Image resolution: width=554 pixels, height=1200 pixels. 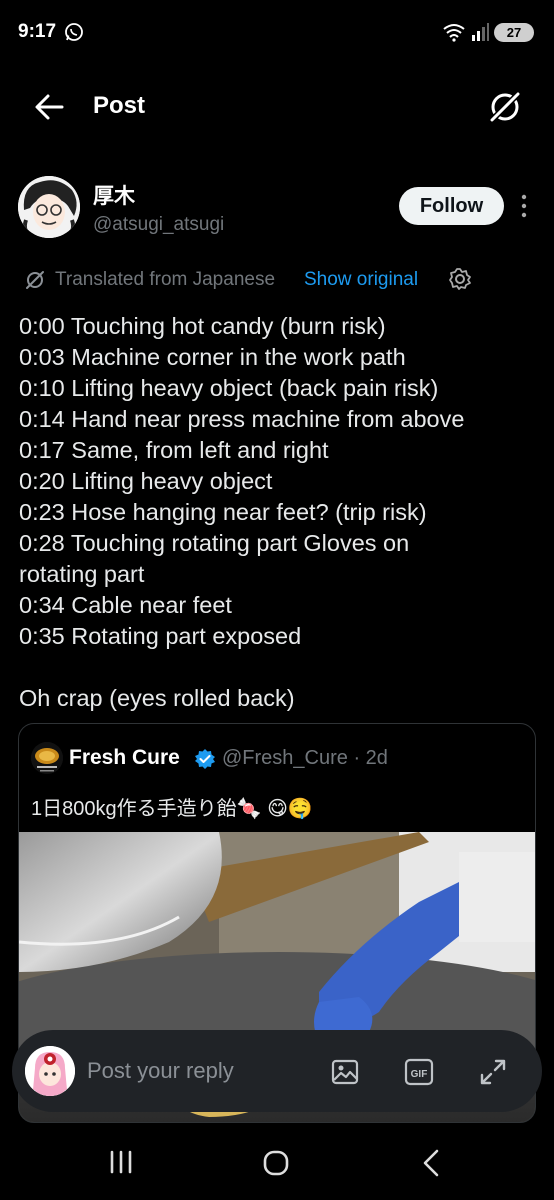 I want to click on back-arrow-icon, so click(x=49, y=107).